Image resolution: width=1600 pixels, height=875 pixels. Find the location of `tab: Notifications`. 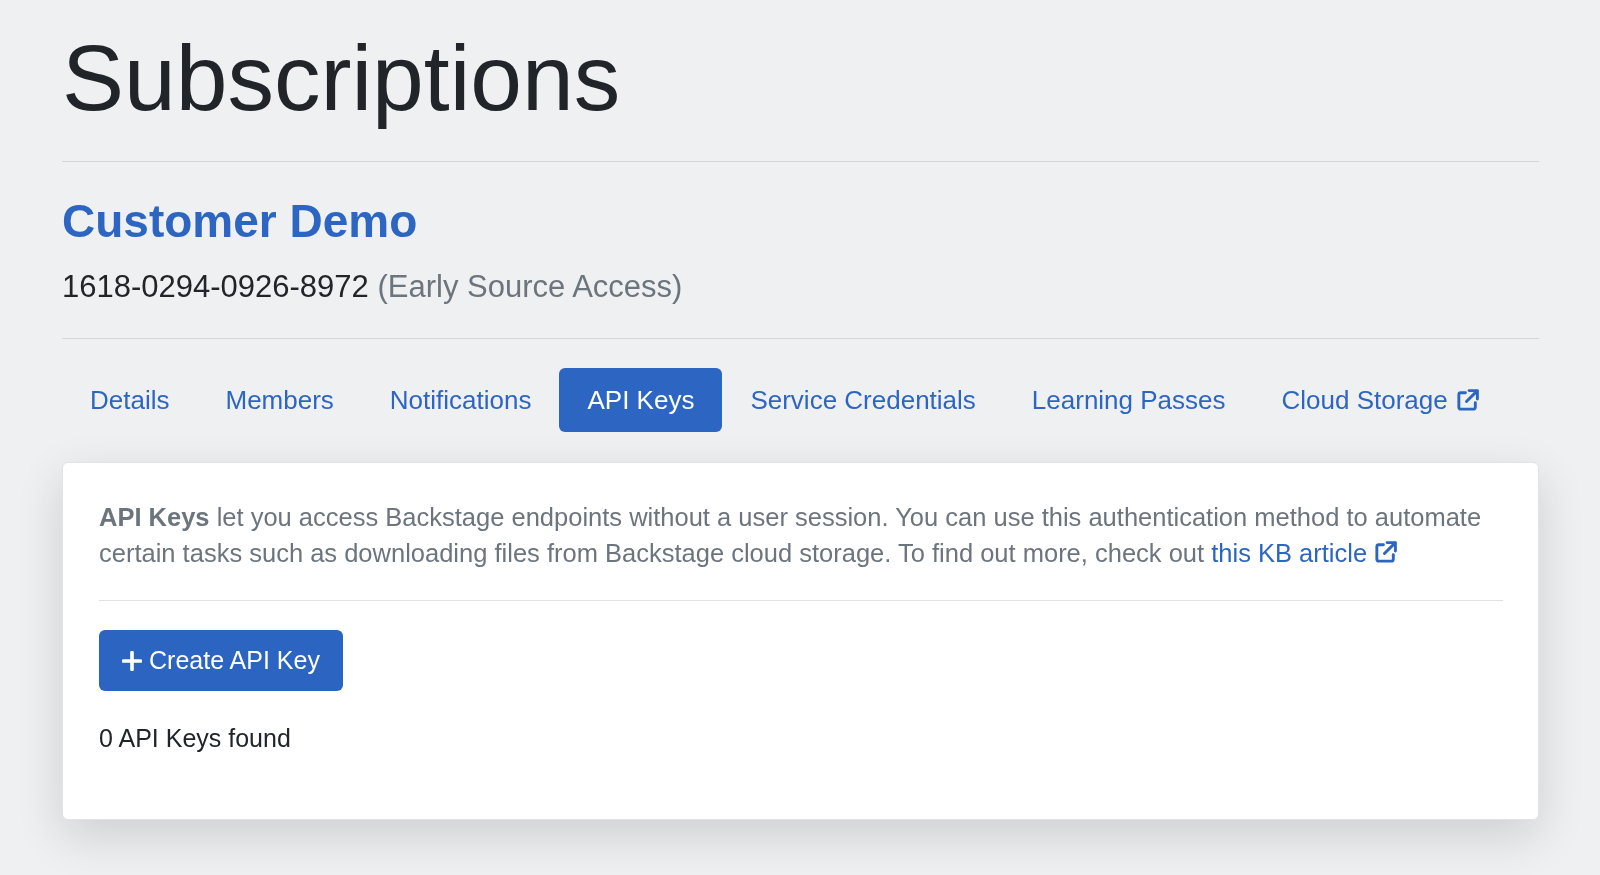

tab: Notifications is located at coordinates (460, 400).